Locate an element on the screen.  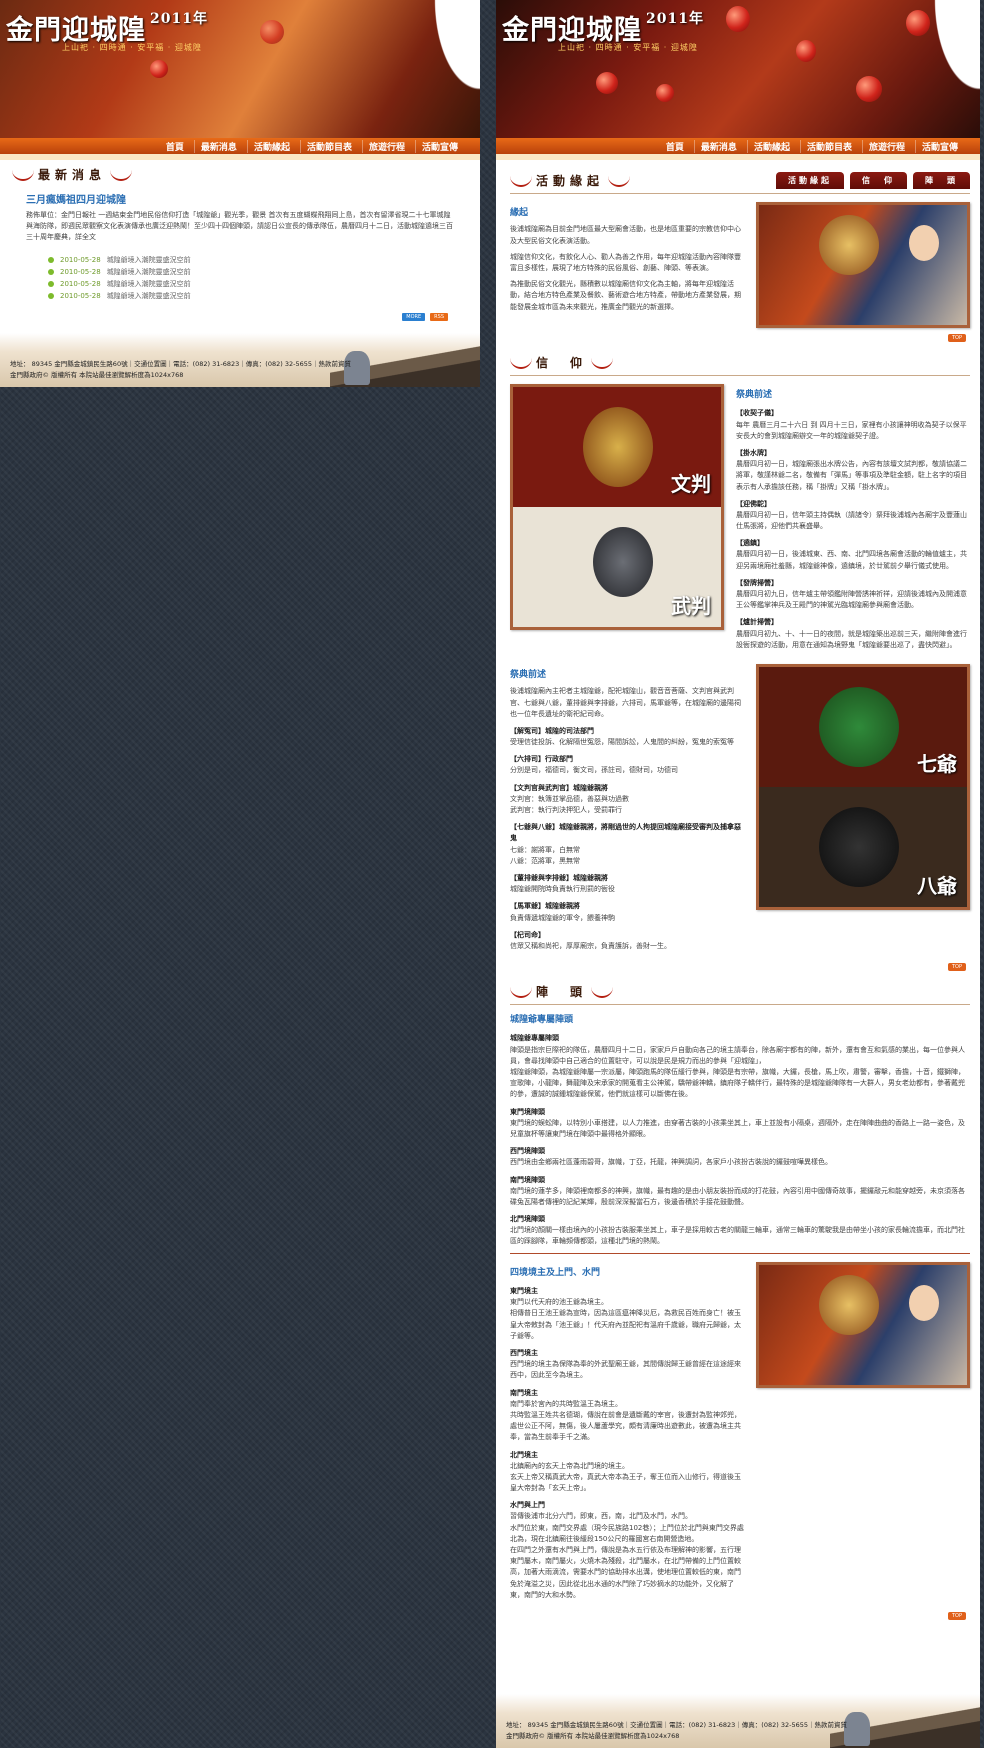
deity-group-text: 城隍爺開院時負責執行刑罰的衙役 is located at coordinates (562, 889).